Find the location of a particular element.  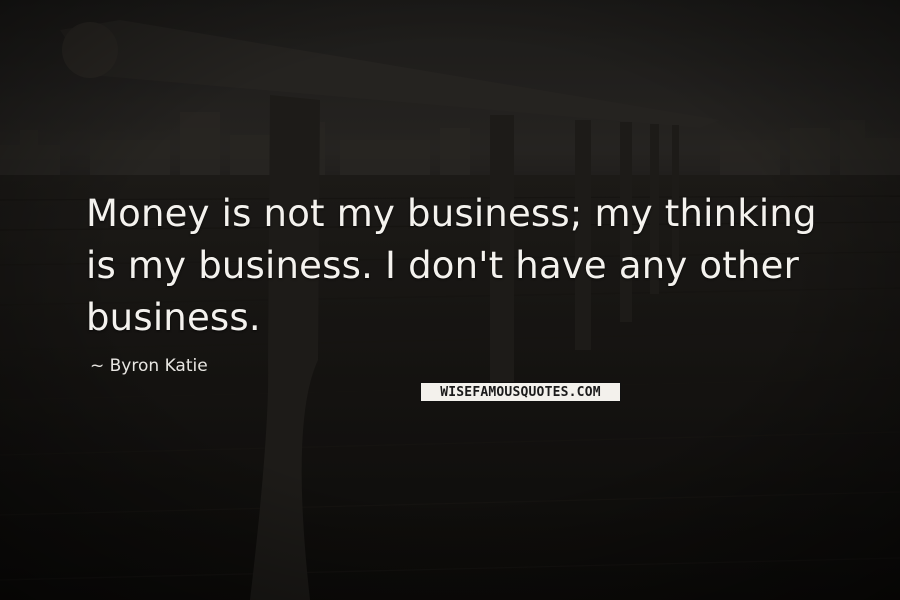

quote-author: ~ Byron Katie is located at coordinates (149, 366).